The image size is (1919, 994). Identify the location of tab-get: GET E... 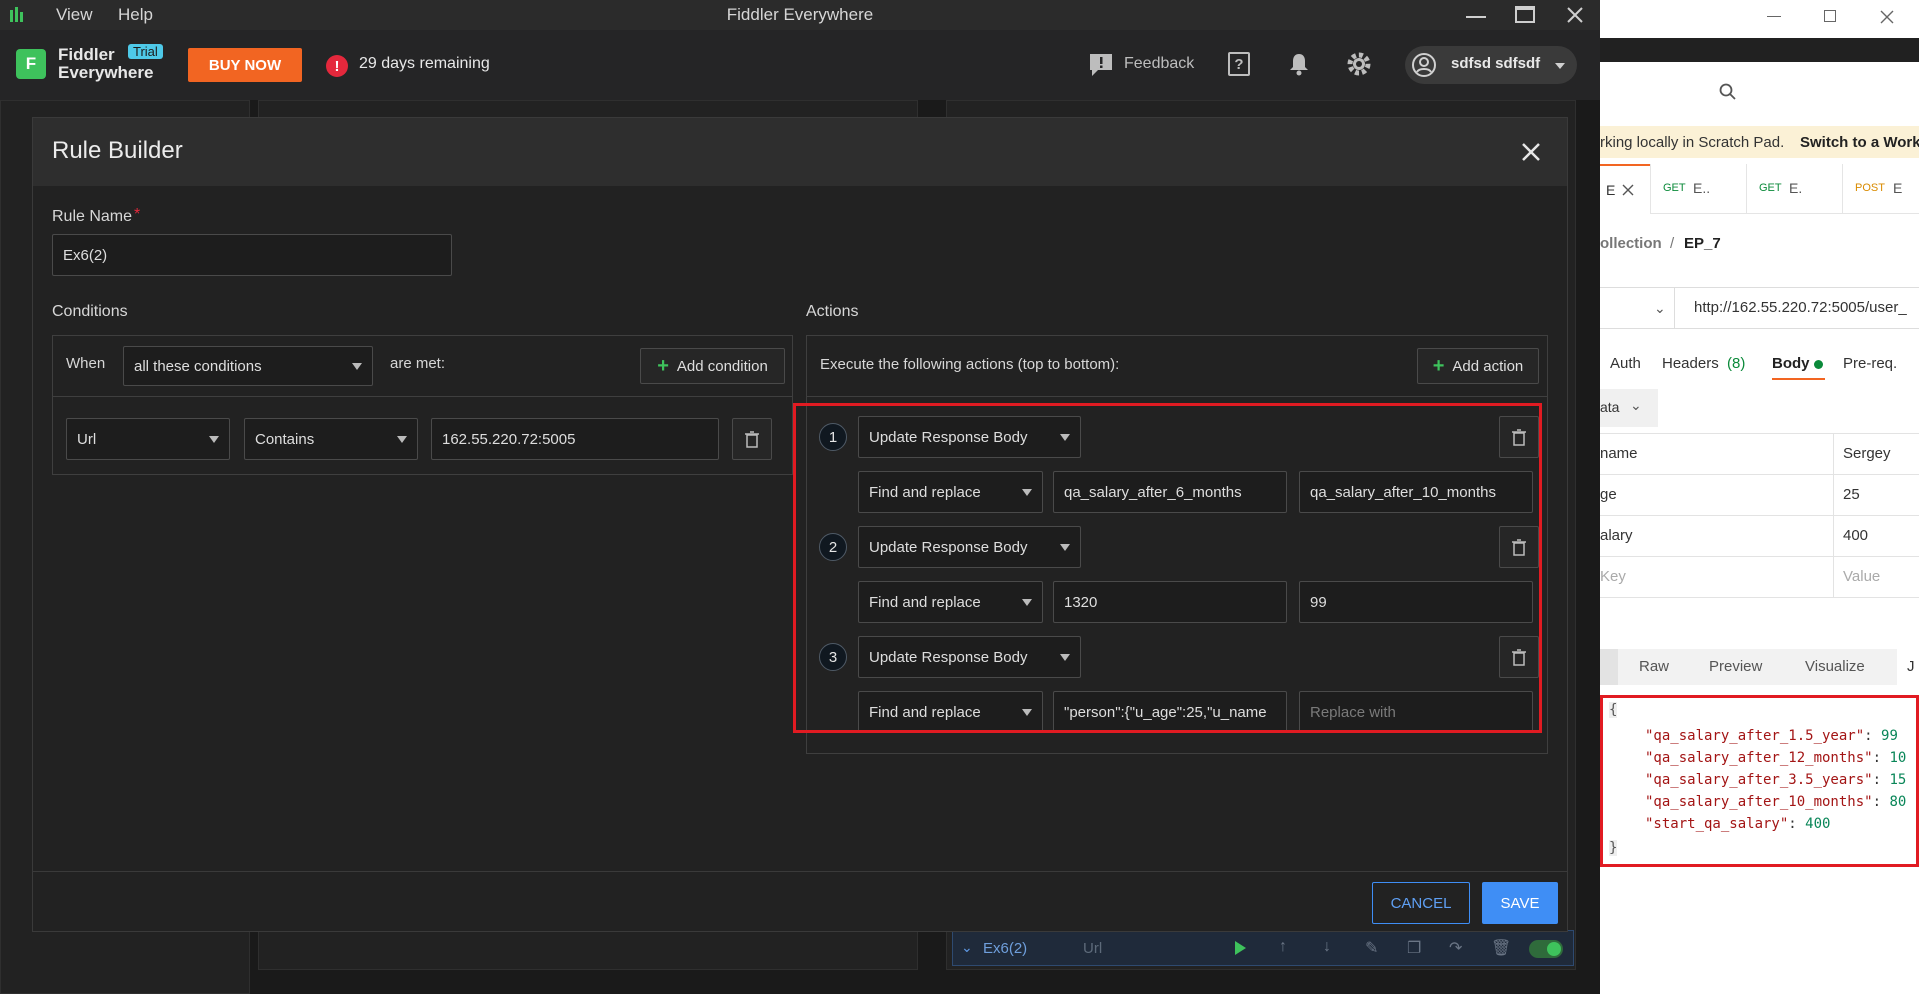
(1698, 189).